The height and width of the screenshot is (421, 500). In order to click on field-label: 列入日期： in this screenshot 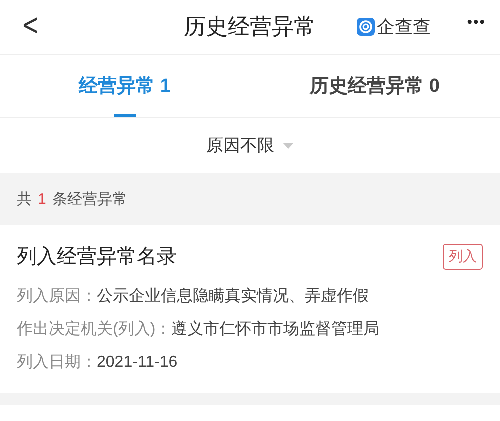, I will do `click(57, 362)`.